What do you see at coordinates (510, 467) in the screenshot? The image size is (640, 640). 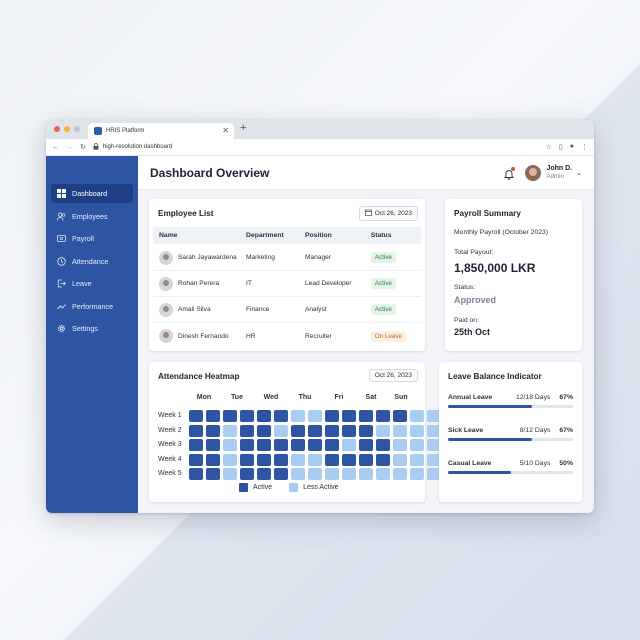 I see `leave-balance-item: Casual Leave 5/10 Days 50%` at bounding box center [510, 467].